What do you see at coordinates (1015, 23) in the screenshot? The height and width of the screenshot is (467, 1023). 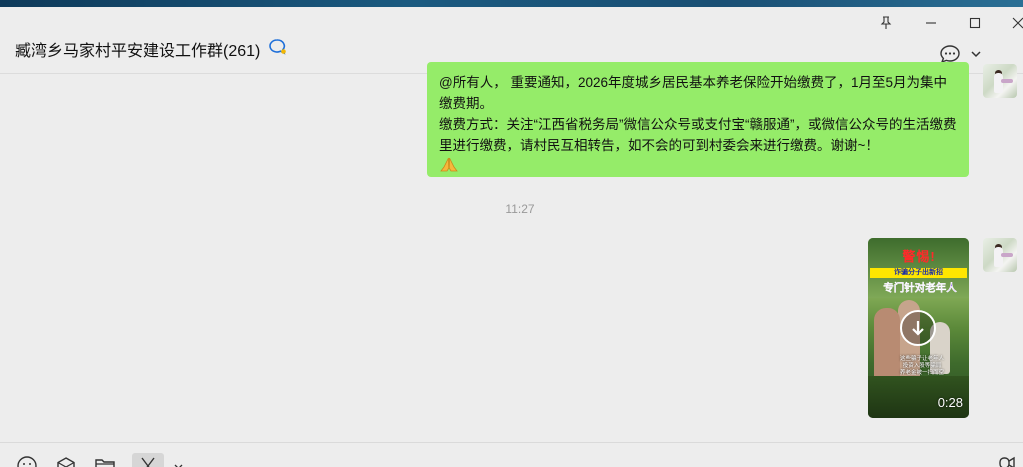 I see `close-icon` at bounding box center [1015, 23].